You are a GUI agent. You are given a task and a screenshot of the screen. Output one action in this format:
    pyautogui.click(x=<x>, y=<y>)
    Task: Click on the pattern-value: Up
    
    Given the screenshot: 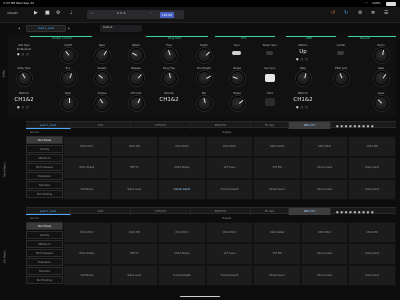 What is the action you would take?
    pyautogui.click(x=303, y=52)
    